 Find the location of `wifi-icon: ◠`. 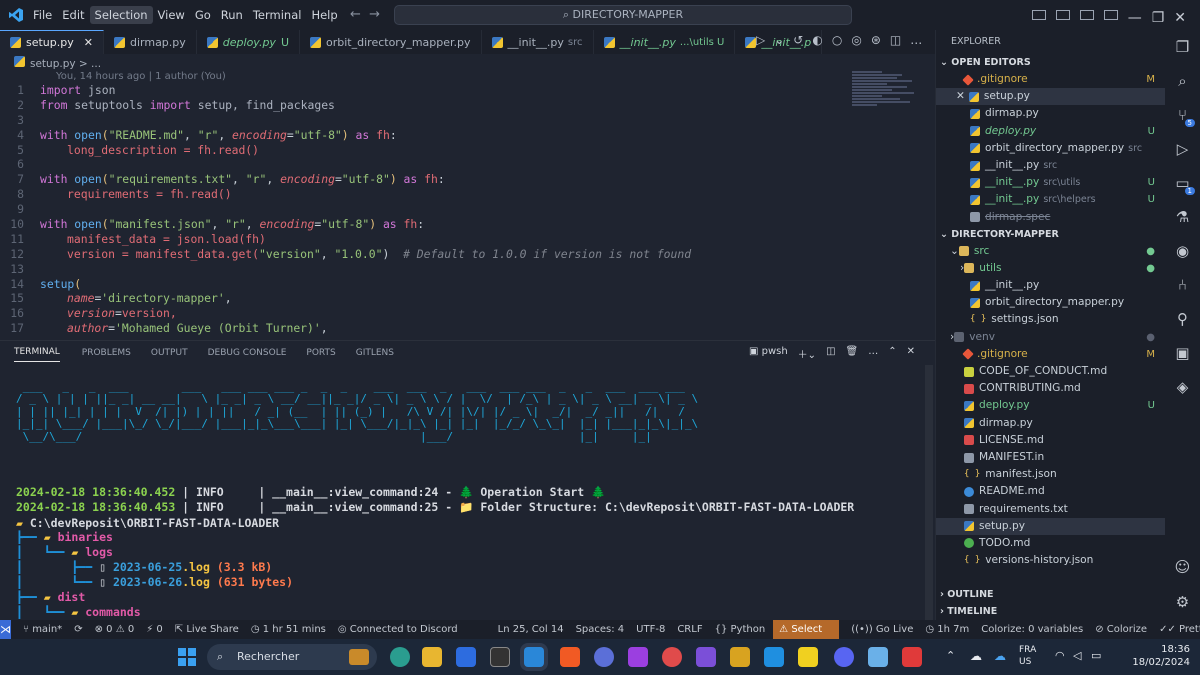

wifi-icon: ◠ is located at coordinates (1060, 655).